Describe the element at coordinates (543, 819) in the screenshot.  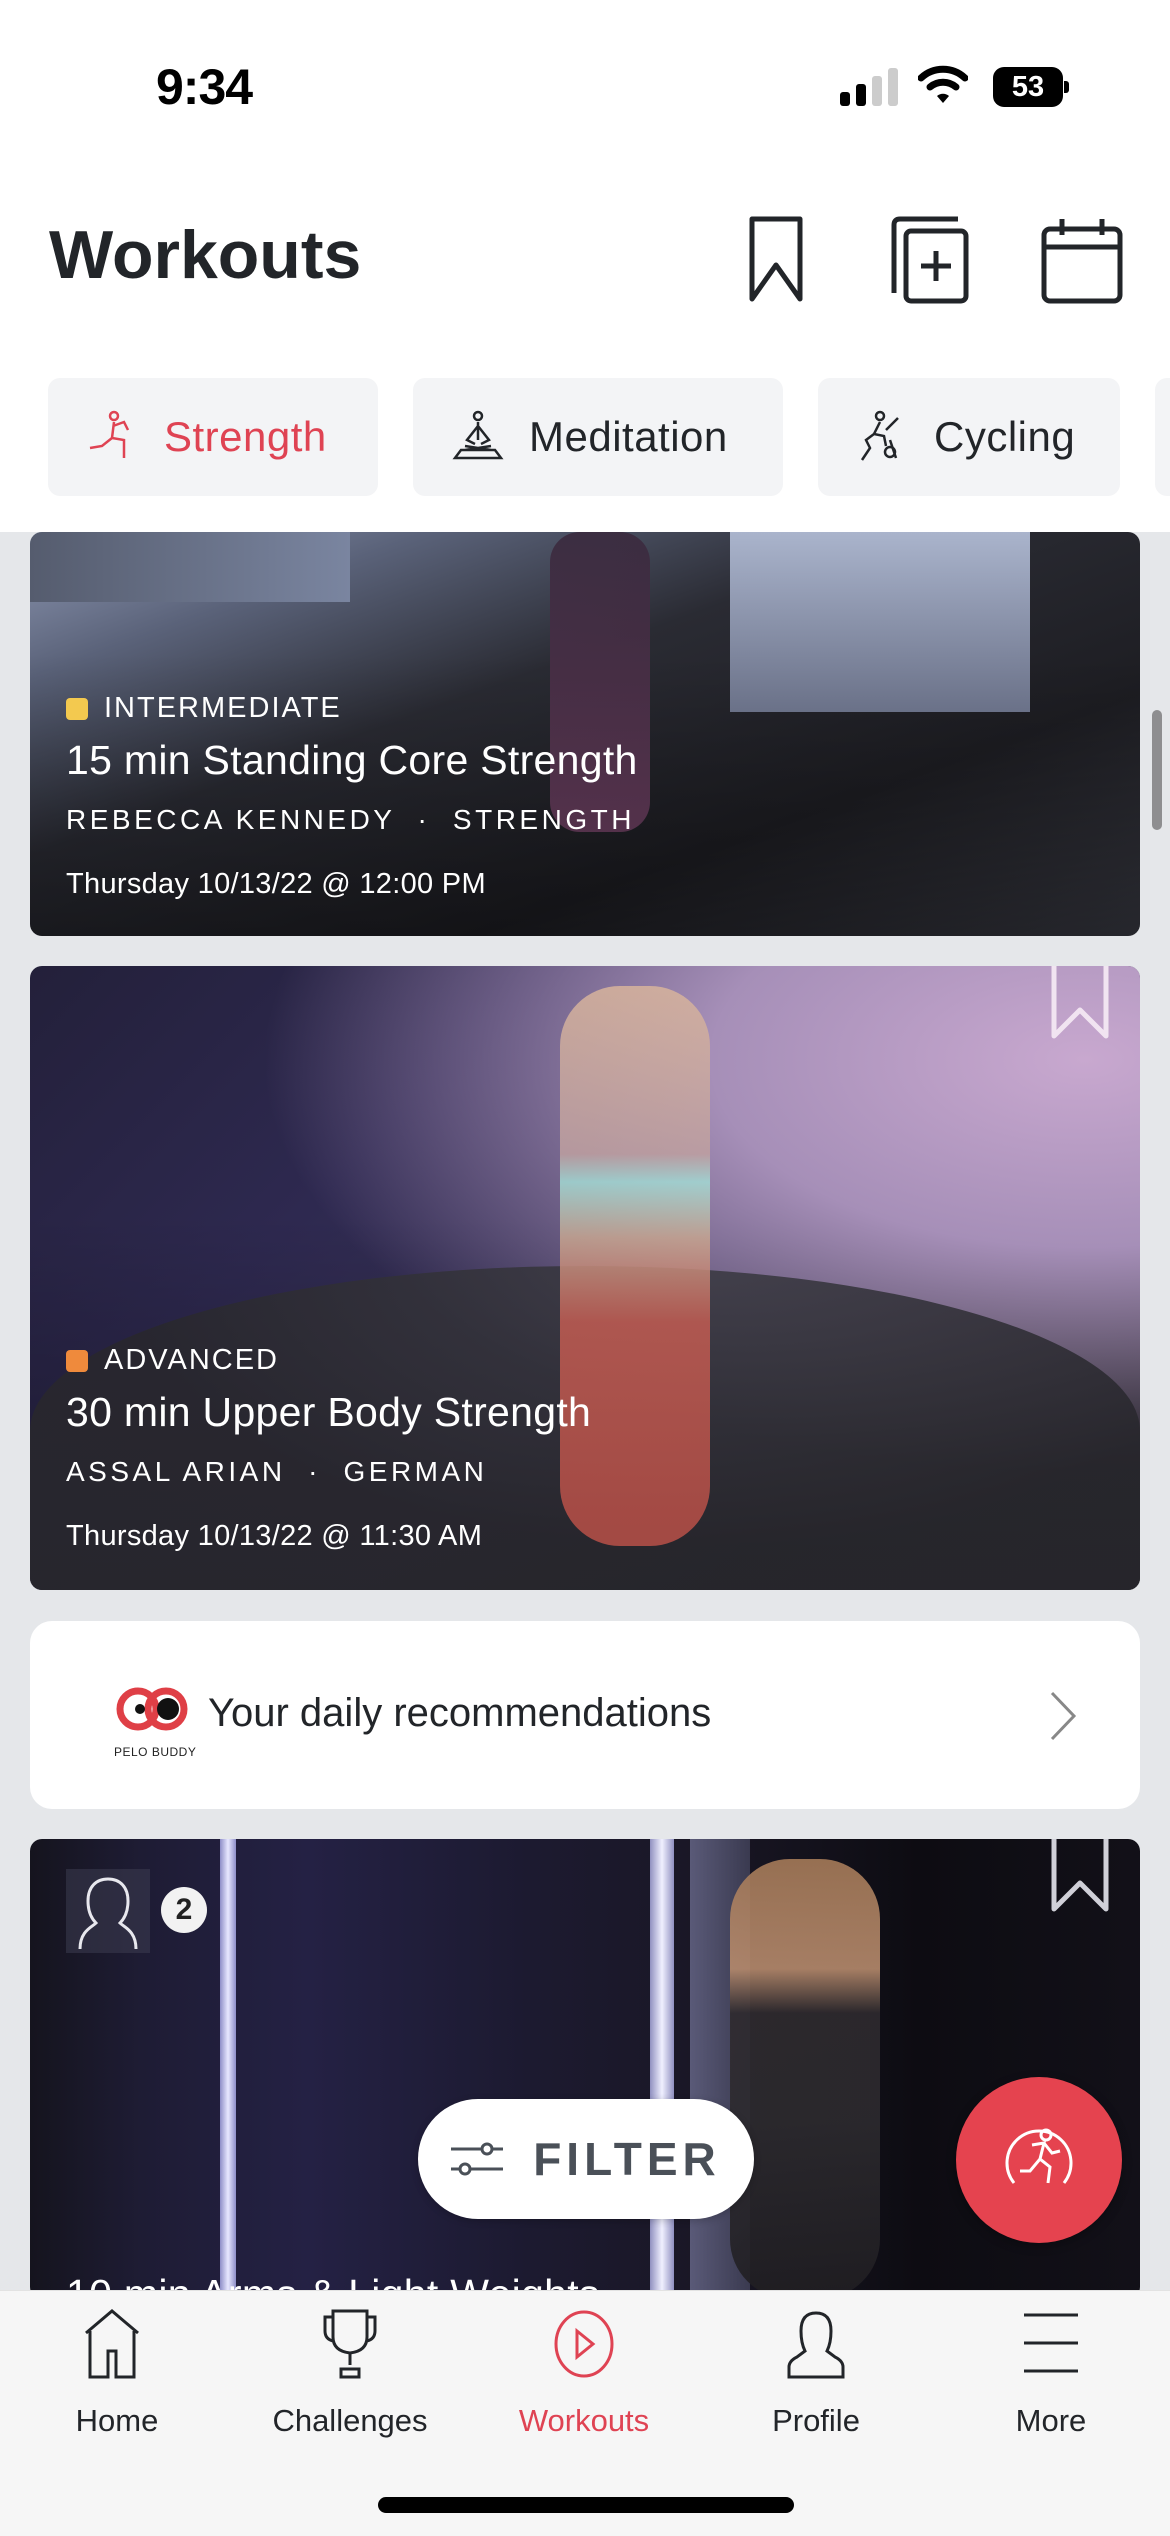
I see `class-category: STRENGTH` at that location.